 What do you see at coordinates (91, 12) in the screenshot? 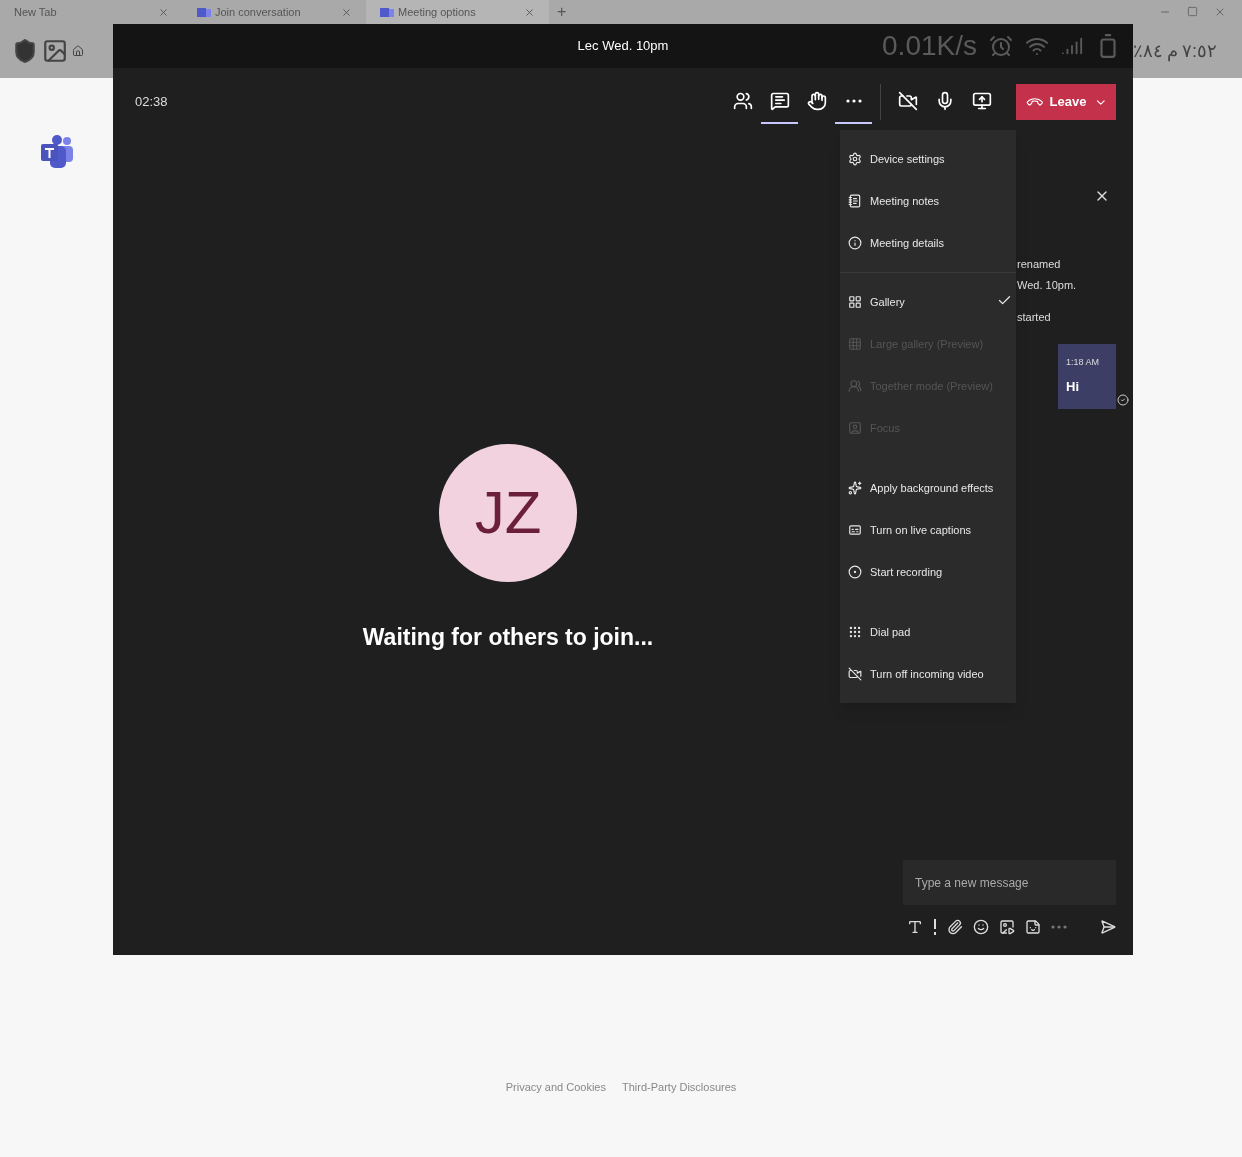
I see `browser-tab: New Tab` at bounding box center [91, 12].